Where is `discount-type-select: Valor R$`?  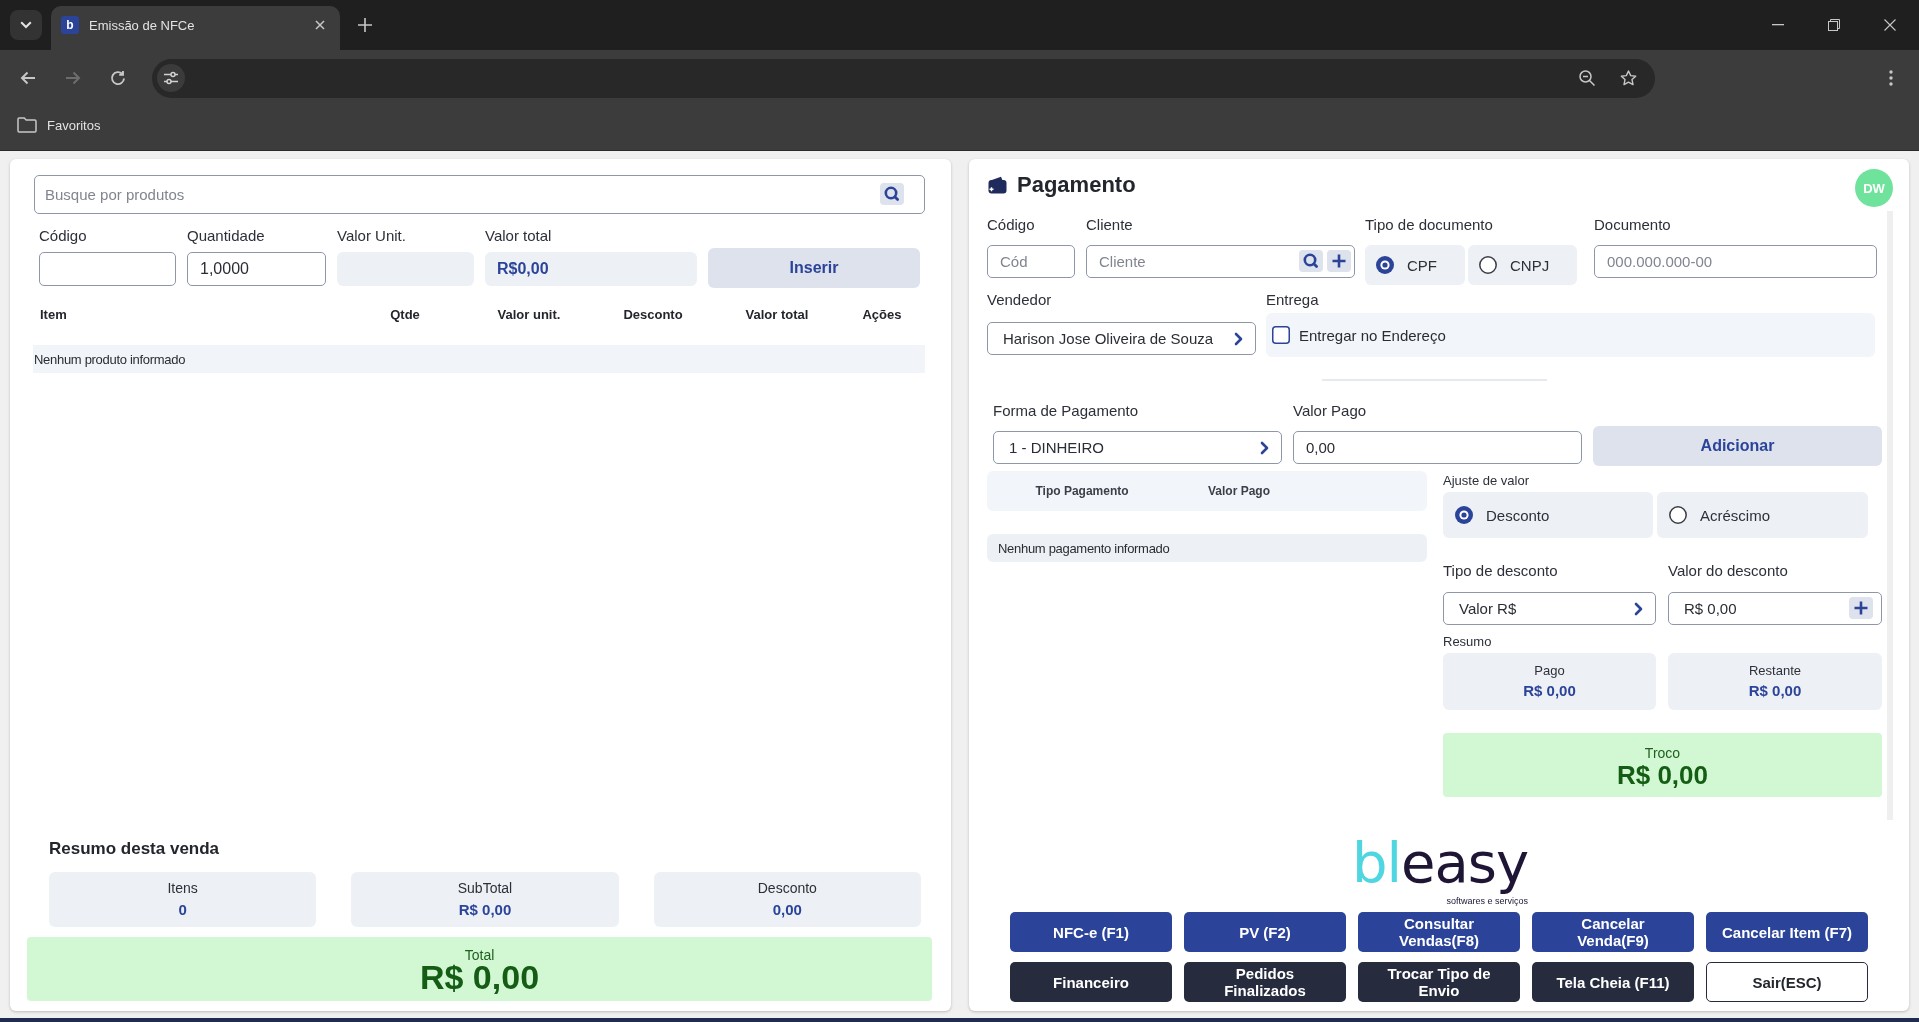 discount-type-select: Valor R$ is located at coordinates (1549, 608).